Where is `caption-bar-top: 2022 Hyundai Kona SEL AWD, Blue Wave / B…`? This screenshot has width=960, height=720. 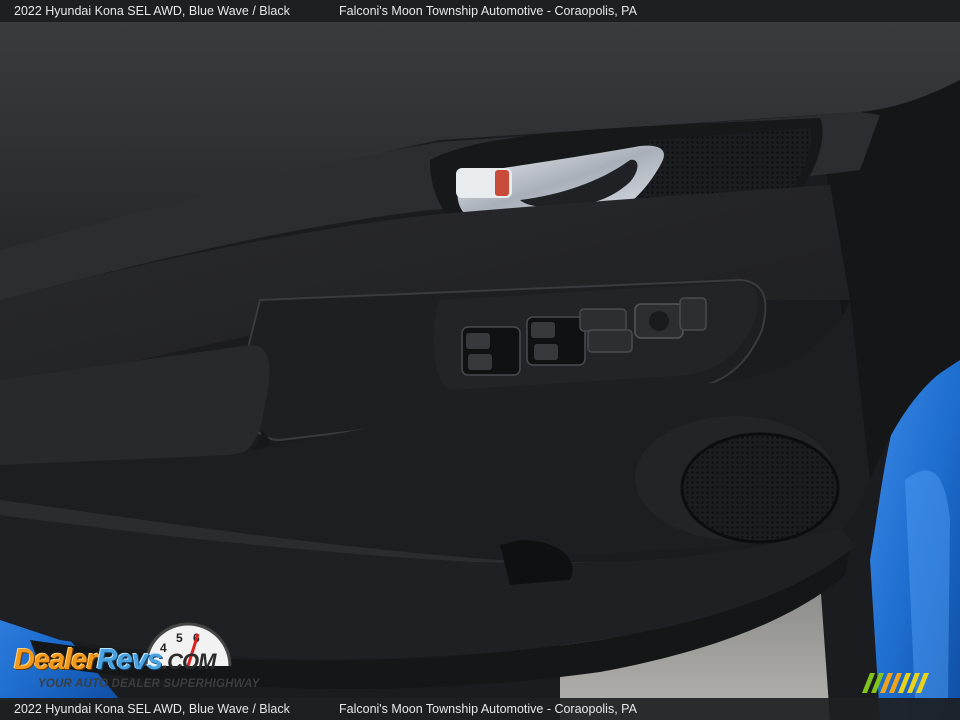
caption-bar-top: 2022 Hyundai Kona SEL AWD, Blue Wave / B… is located at coordinates (480, 11).